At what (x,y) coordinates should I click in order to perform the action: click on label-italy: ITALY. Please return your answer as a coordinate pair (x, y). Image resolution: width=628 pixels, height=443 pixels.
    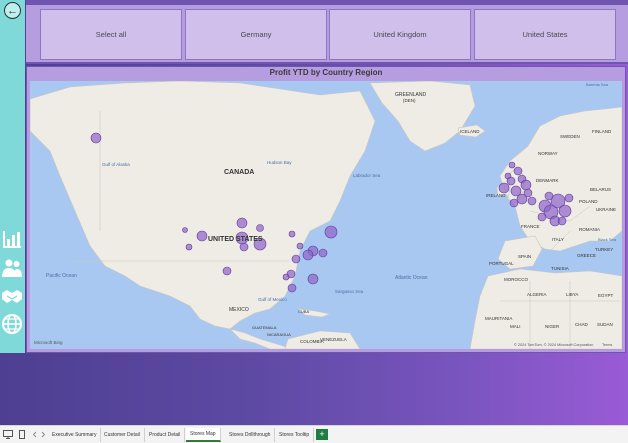
    Looking at the image, I should click on (558, 239).